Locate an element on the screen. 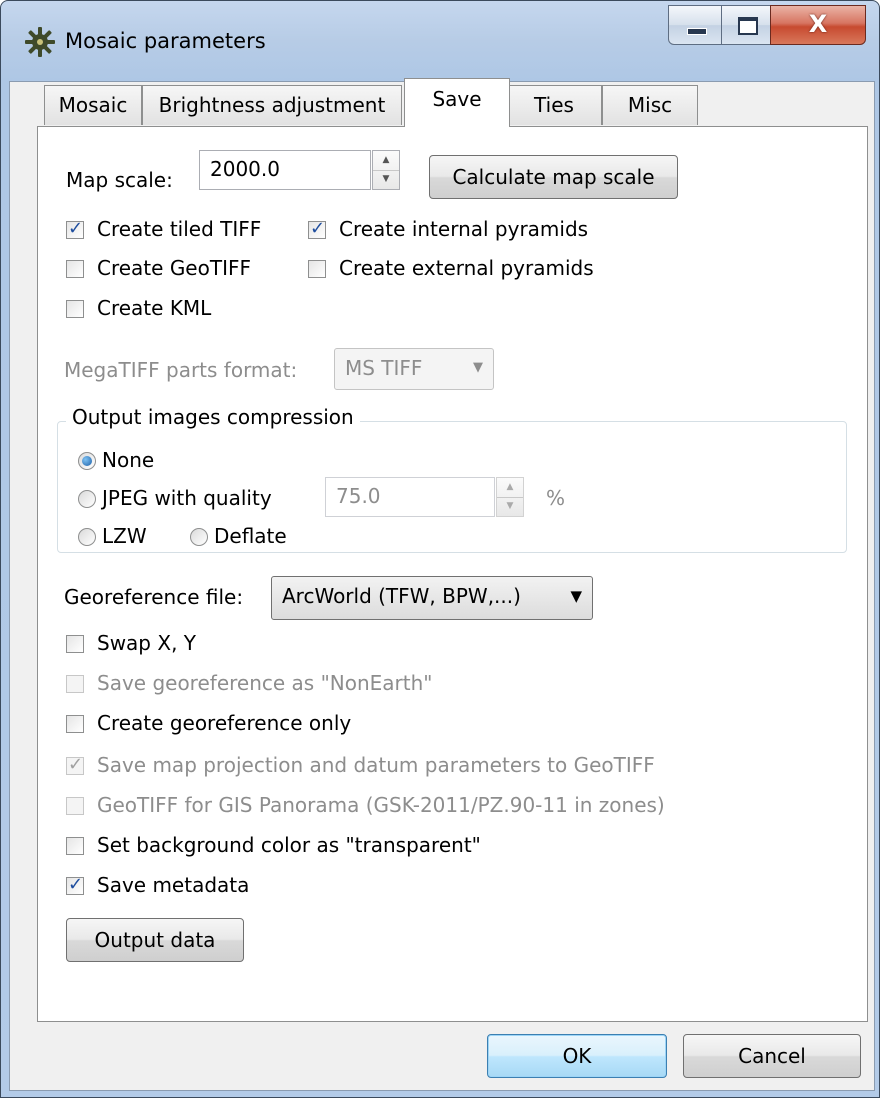  map-scale-spinner: ▲ ▼ is located at coordinates (386, 170).